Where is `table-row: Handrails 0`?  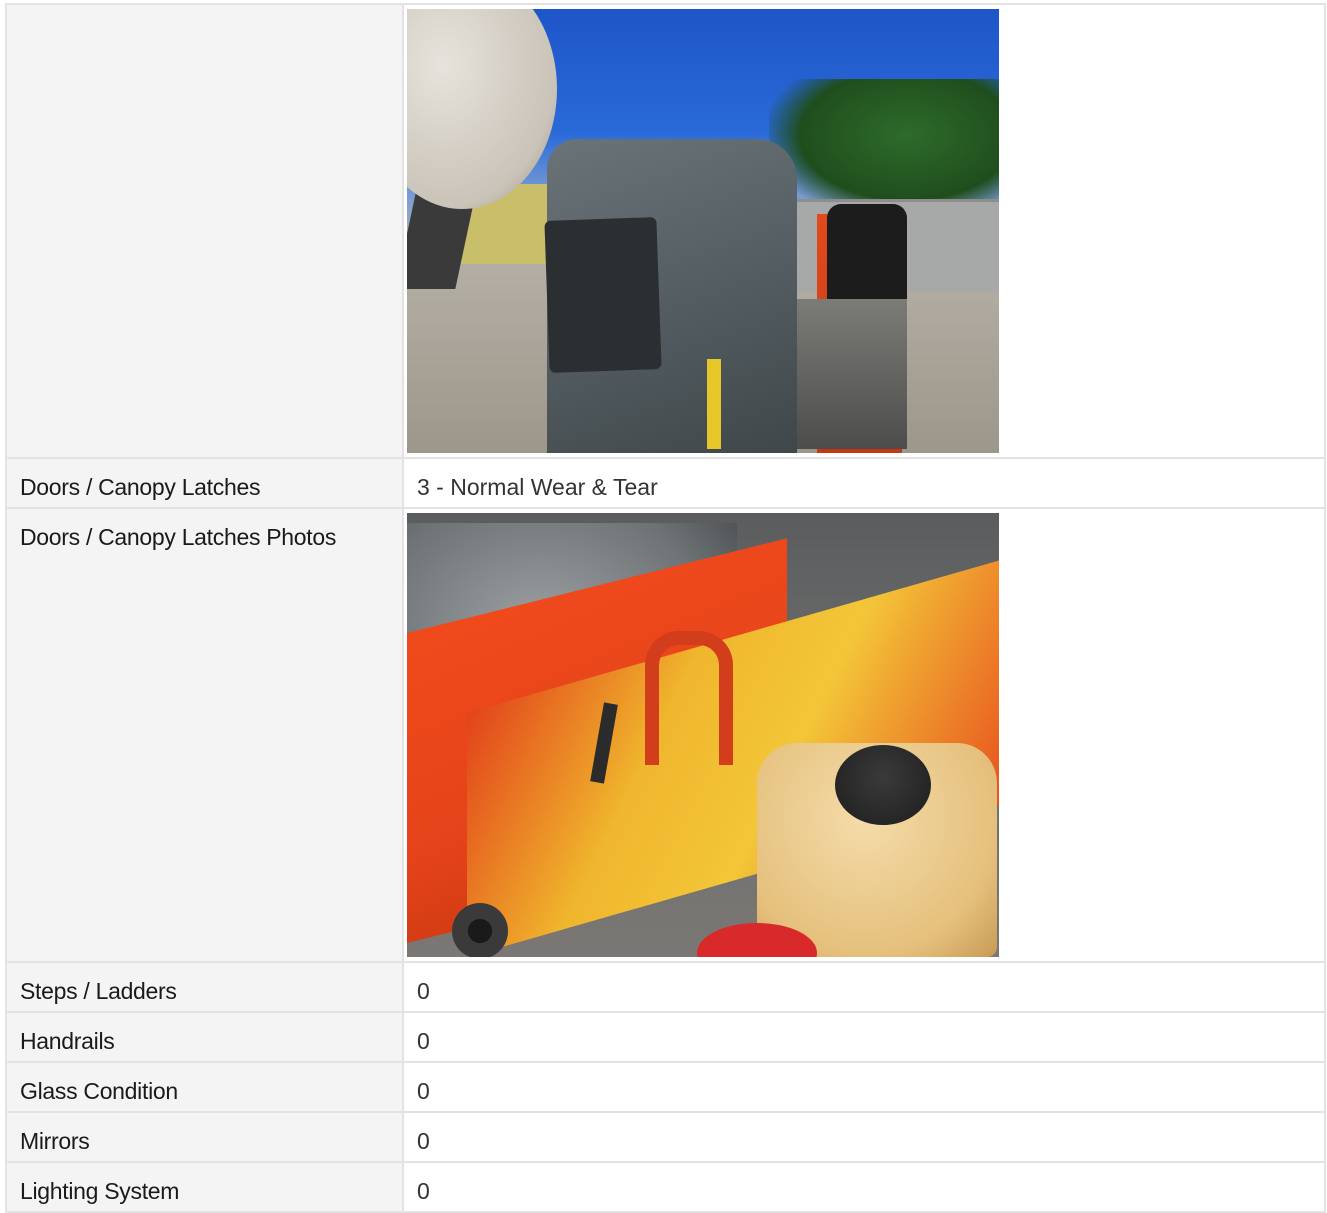
table-row: Handrails 0 is located at coordinates (665, 1037).